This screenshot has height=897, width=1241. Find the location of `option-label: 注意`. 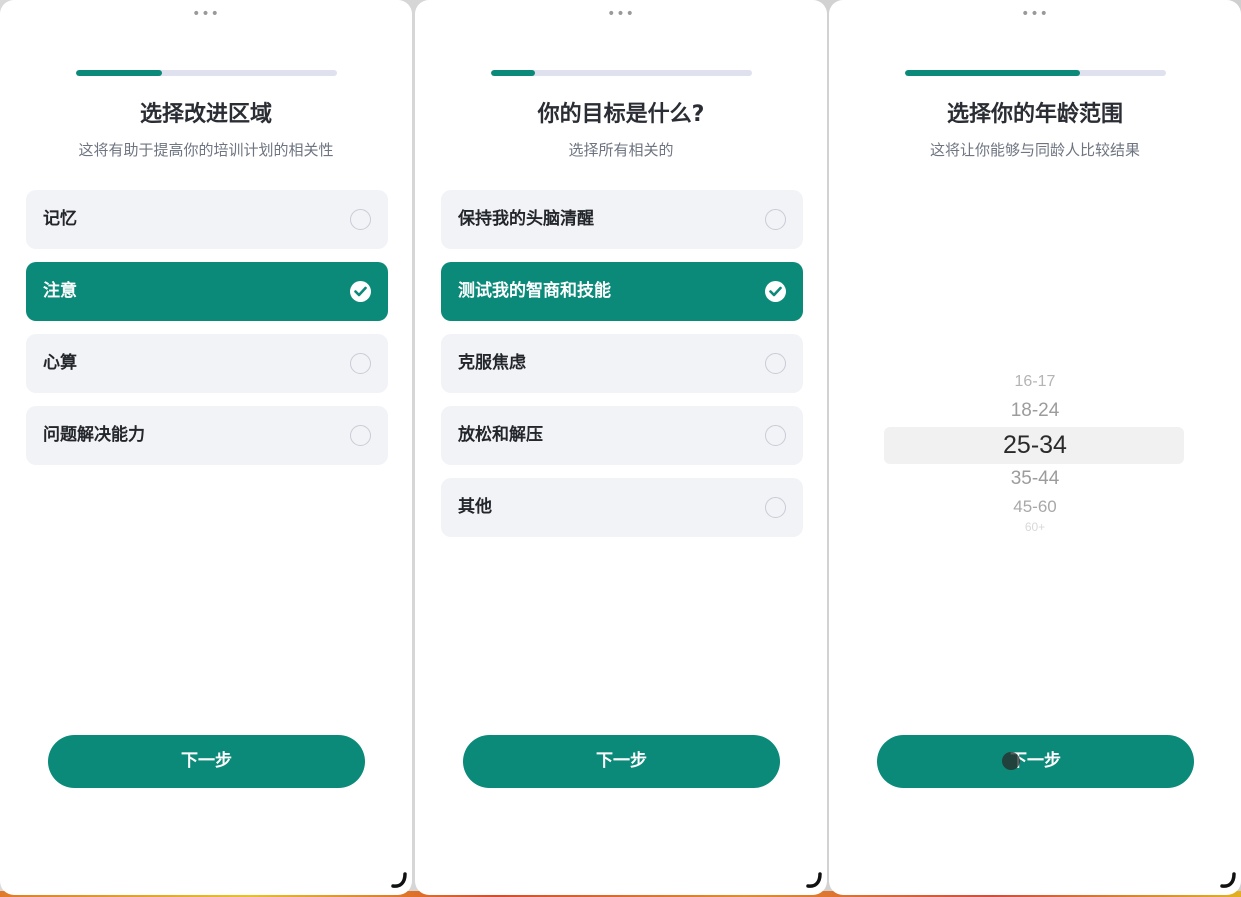

option-label: 注意 is located at coordinates (60, 291).